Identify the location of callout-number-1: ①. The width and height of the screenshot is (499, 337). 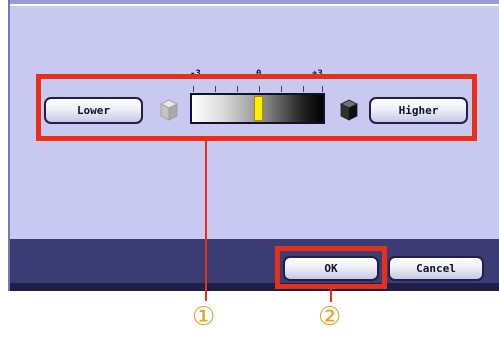
(204, 317).